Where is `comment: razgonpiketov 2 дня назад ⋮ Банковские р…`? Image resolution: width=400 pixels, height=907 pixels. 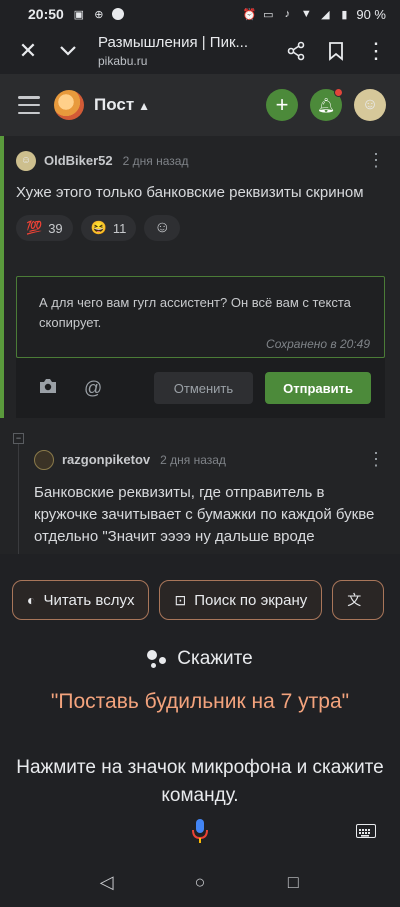 comment: razgonpiketov 2 дня назад ⋮ Банковские р… is located at coordinates (210, 498).